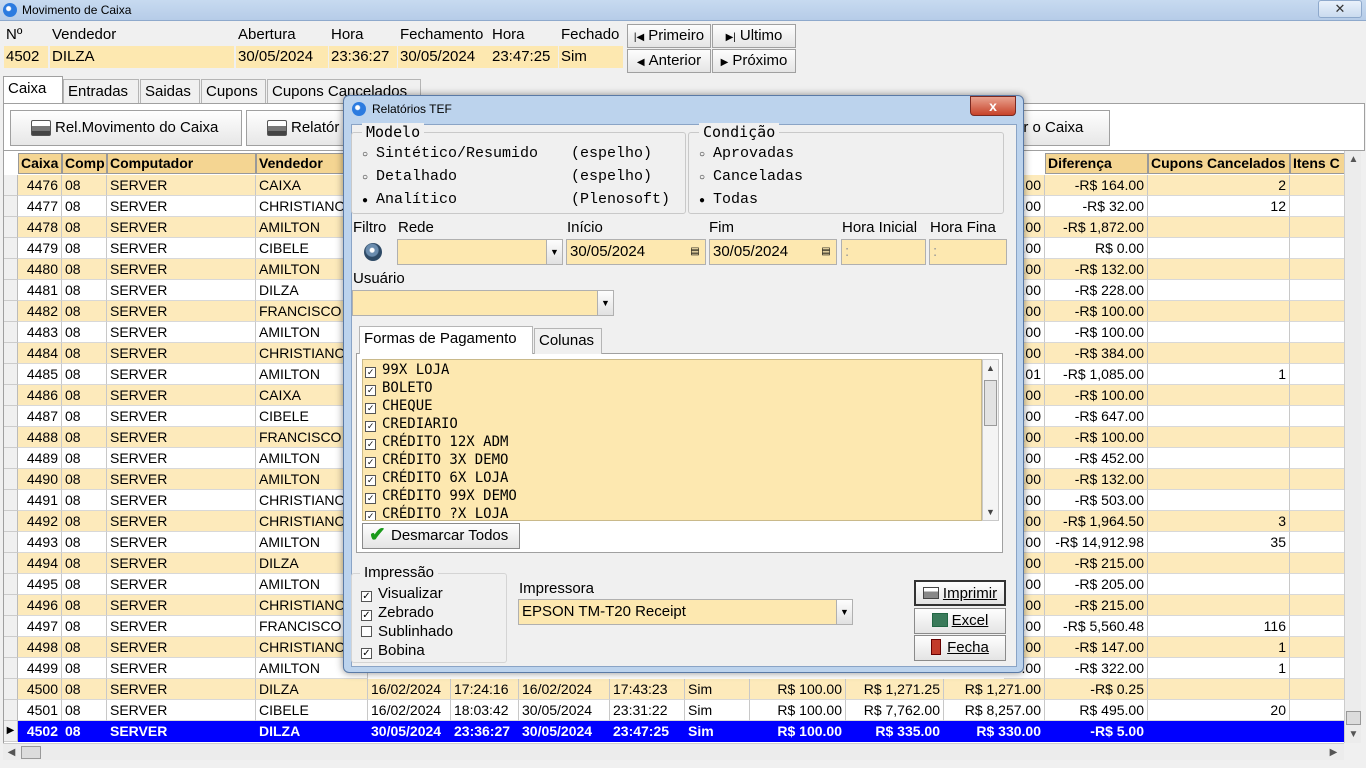 The image size is (1366, 768). I want to click on last-button: ▶| Ultimo, so click(754, 36).